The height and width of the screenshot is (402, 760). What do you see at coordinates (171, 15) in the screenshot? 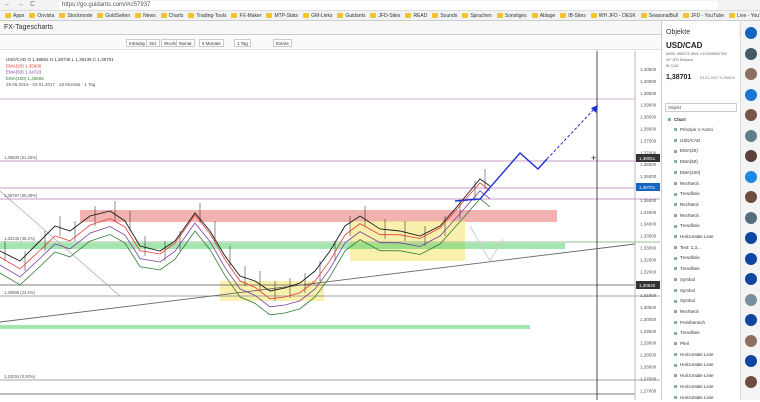
I see `bookmark-item: Charts` at bounding box center [171, 15].